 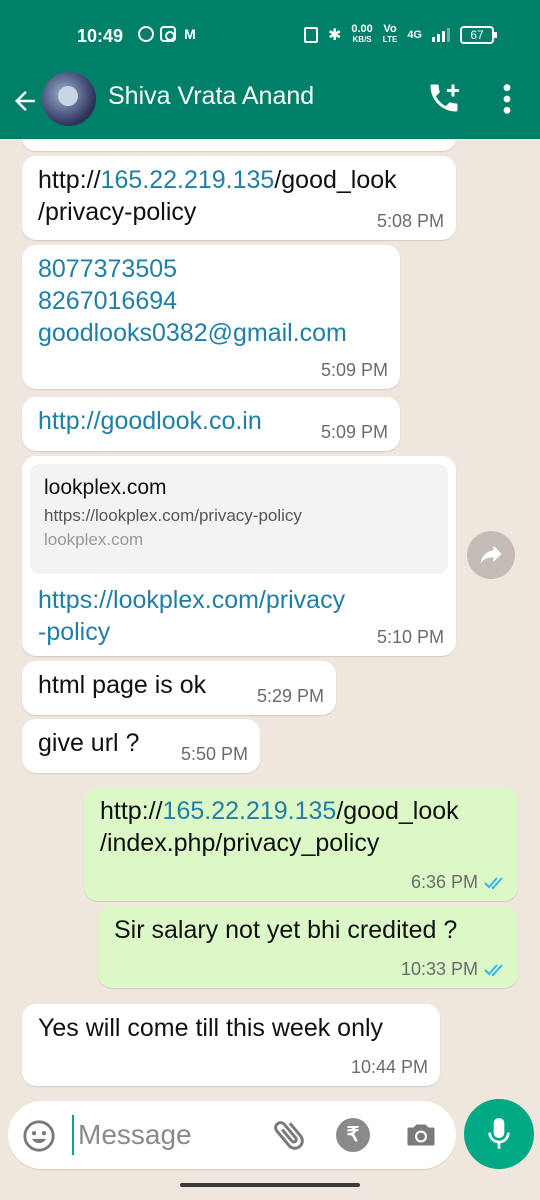 What do you see at coordinates (105, 487) in the screenshot?
I see `link-preview-title: lookplex.com` at bounding box center [105, 487].